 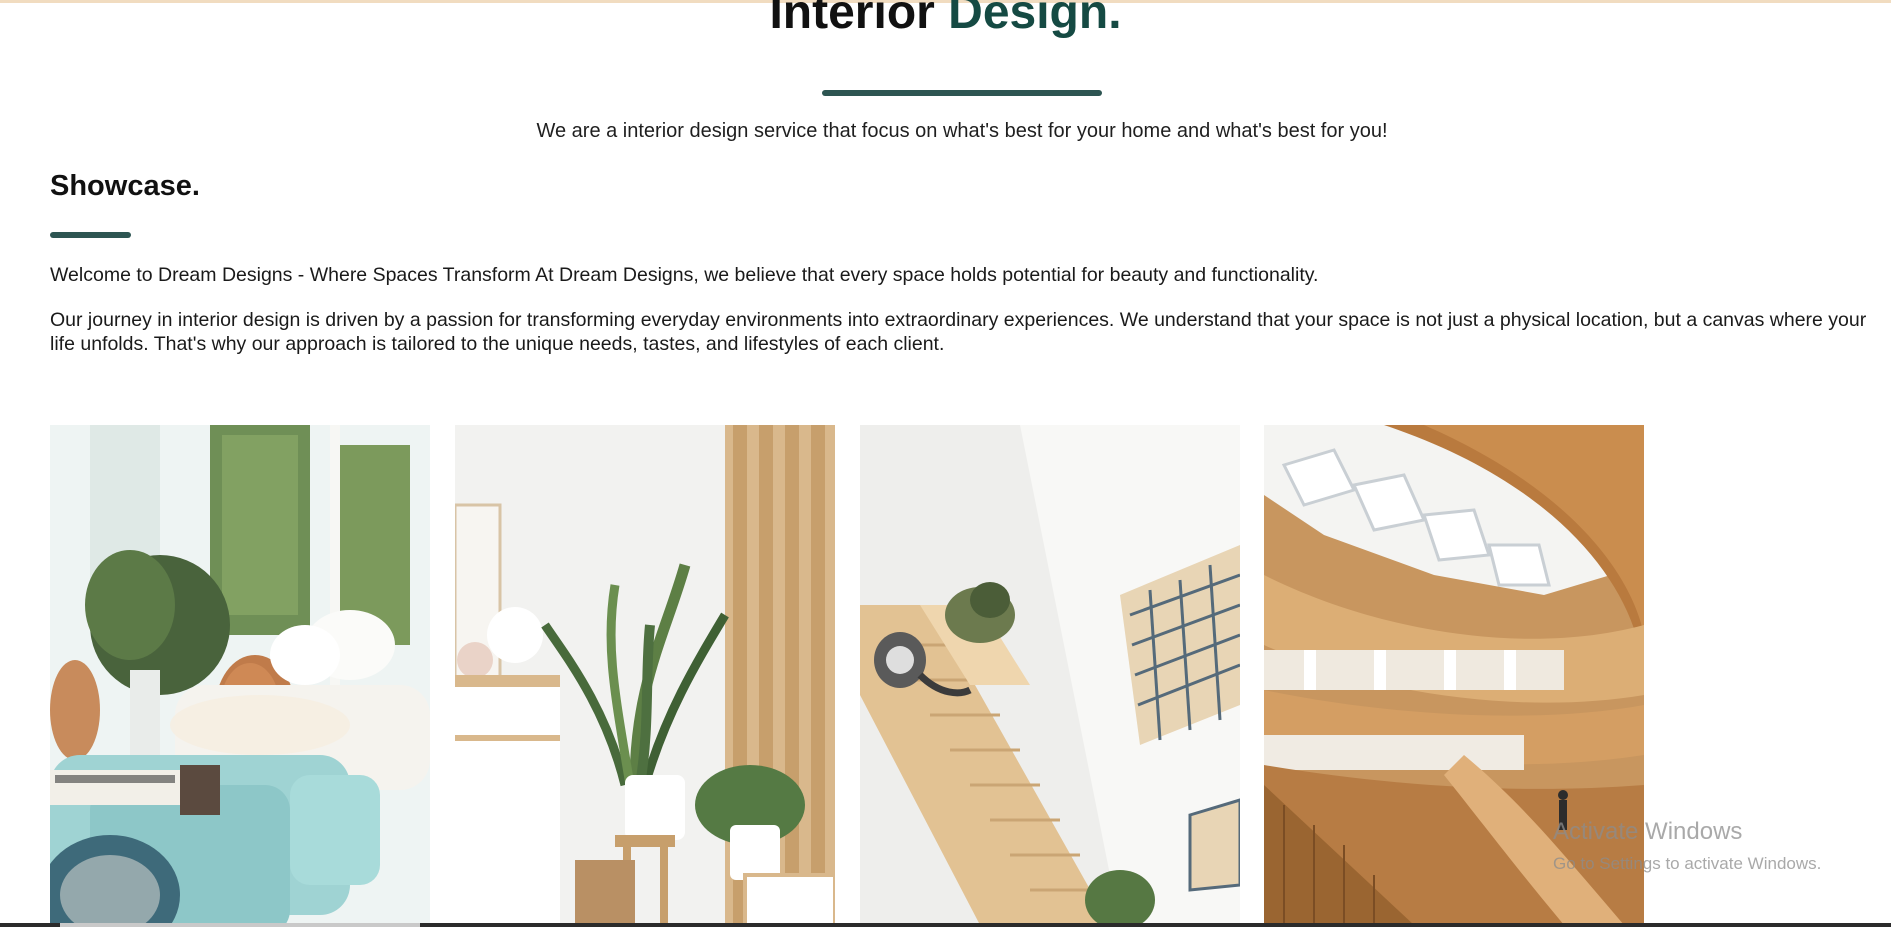 I want to click on gallery-image-living-room, so click(x=240, y=675).